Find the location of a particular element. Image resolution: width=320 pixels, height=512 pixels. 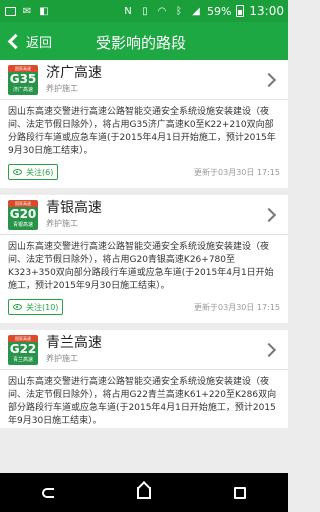

app-notification-icon: ◧ is located at coordinates (44, 11).